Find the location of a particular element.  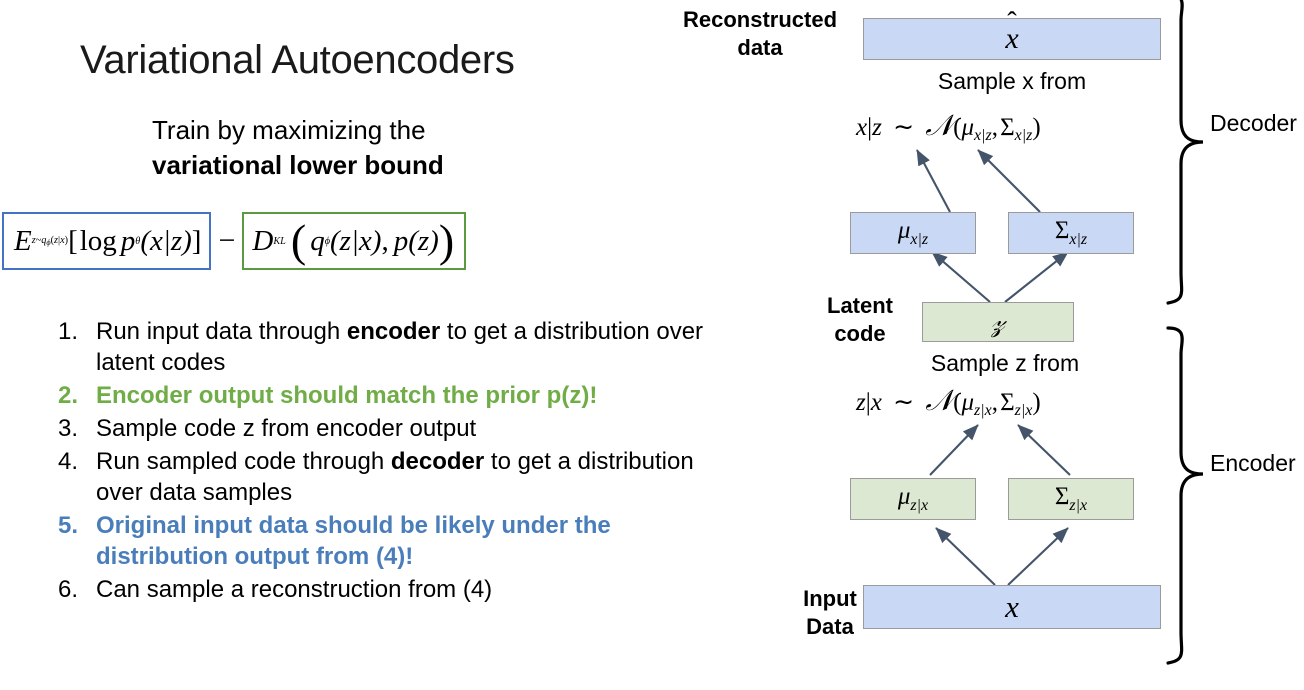

latent-code-line-1: Latent is located at coordinates (860, 305).